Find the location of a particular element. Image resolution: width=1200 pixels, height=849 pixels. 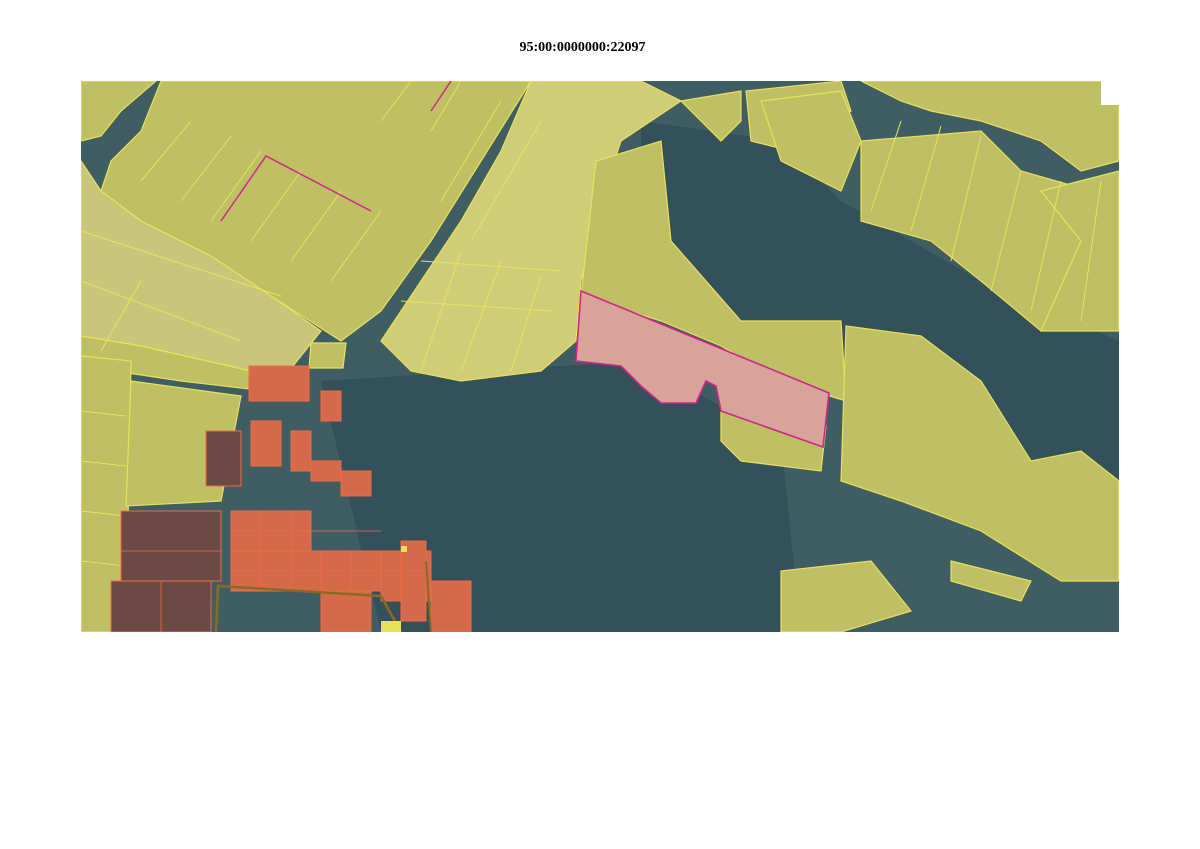

map-corner-overlay is located at coordinates (1110, 93).